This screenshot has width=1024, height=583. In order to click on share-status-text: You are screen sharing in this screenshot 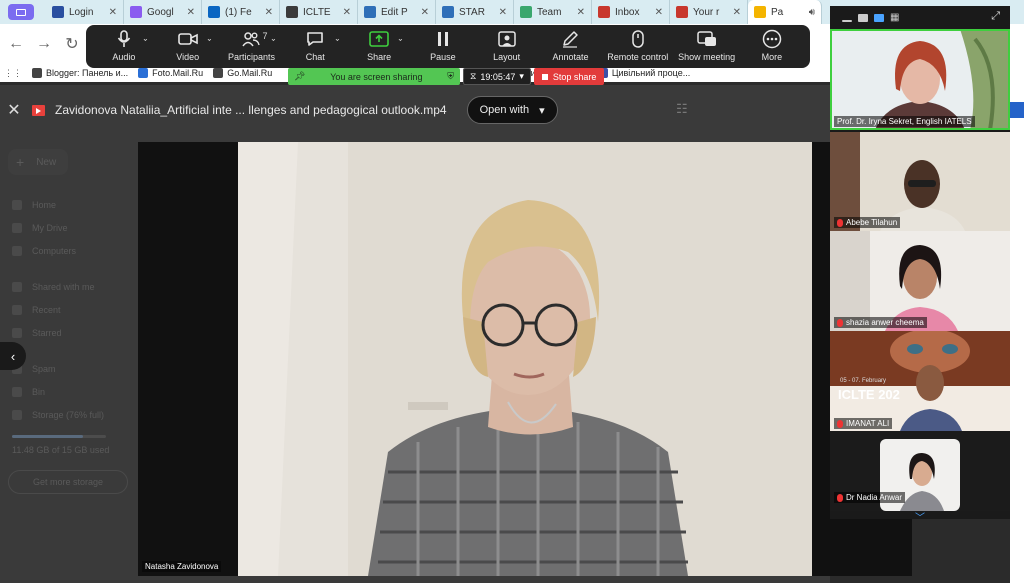, I will do `click(376, 76)`.